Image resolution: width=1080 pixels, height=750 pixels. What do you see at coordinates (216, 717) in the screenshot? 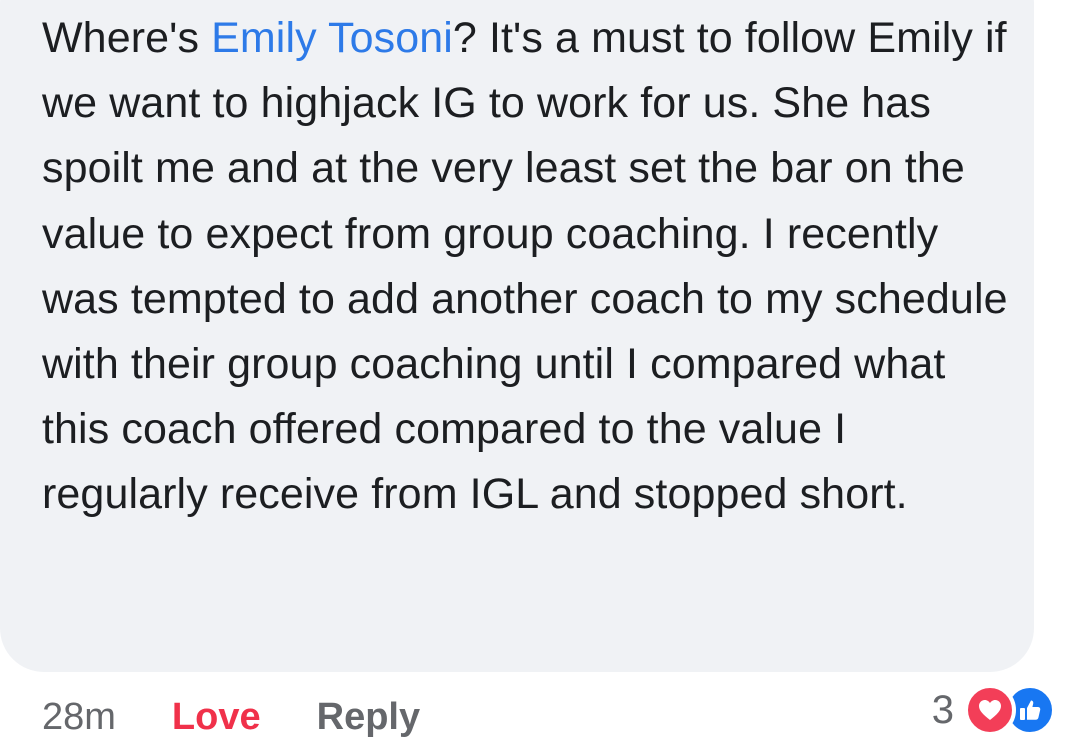
I see `love-reaction-button: Love` at bounding box center [216, 717].